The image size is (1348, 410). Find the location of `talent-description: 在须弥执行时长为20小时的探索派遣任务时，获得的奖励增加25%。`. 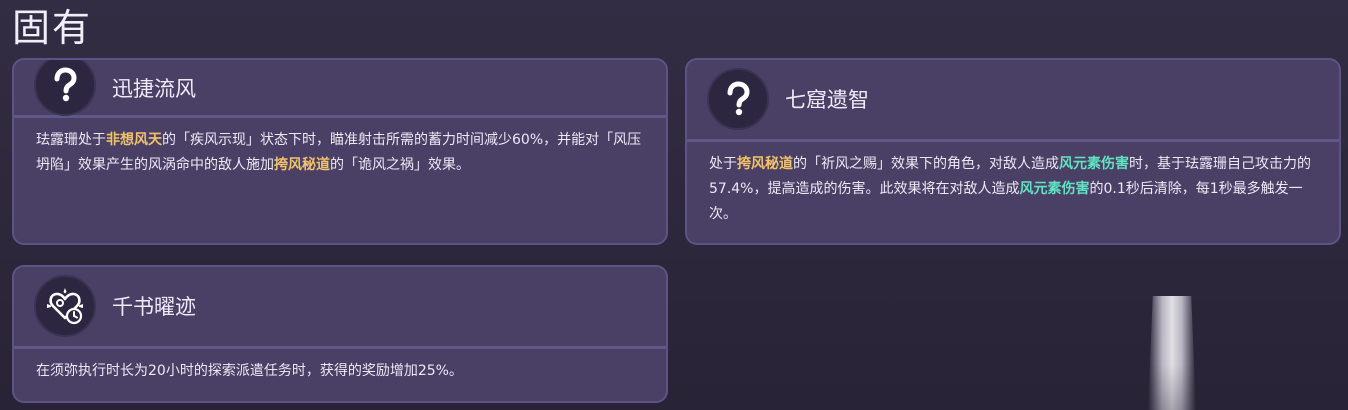

talent-description: 在须弥执行时长为20小时的探索派遣任务时，获得的奖励增加25%。 is located at coordinates (340, 366).